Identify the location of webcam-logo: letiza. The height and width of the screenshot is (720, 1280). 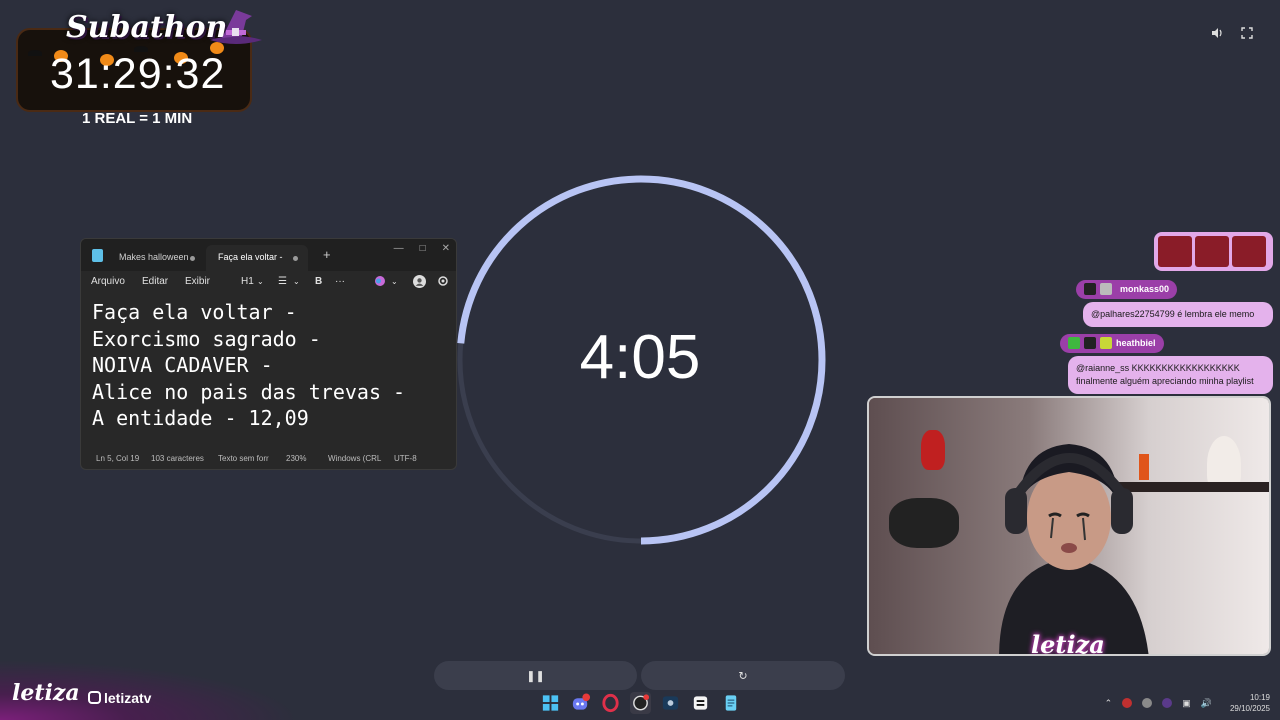
(1068, 643).